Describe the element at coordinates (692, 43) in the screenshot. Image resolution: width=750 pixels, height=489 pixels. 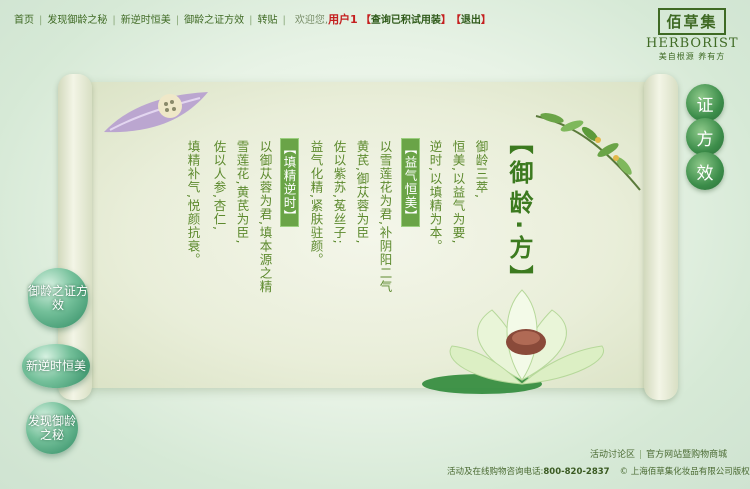
I see `logo-en: HERBORIST` at that location.